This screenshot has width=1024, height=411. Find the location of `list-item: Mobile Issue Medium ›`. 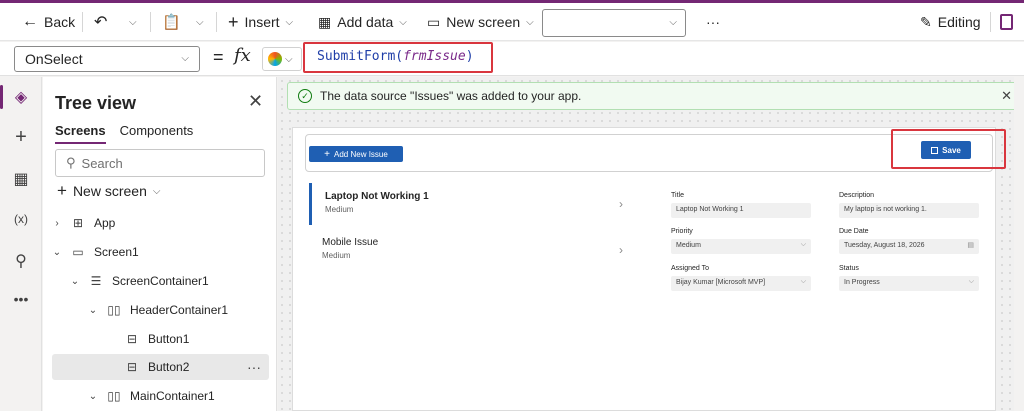

list-item: Mobile Issue Medium › is located at coordinates (468, 250).